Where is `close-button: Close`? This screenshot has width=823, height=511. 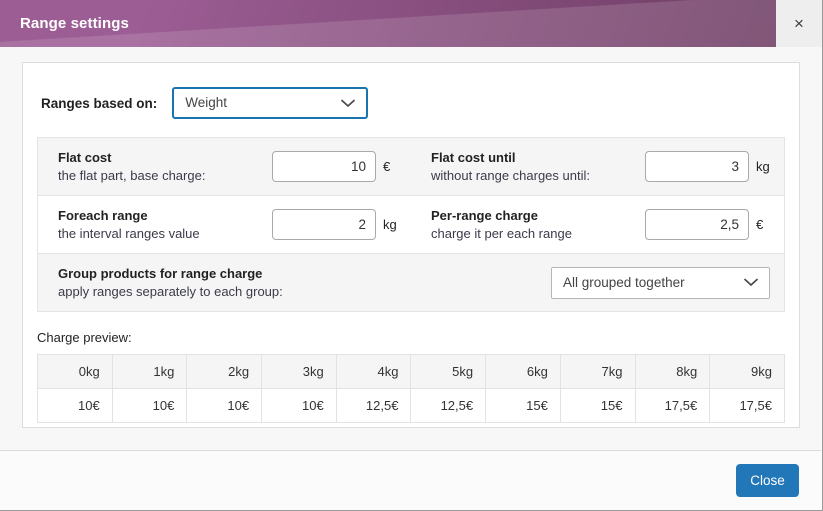
close-button: Close is located at coordinates (767, 480).